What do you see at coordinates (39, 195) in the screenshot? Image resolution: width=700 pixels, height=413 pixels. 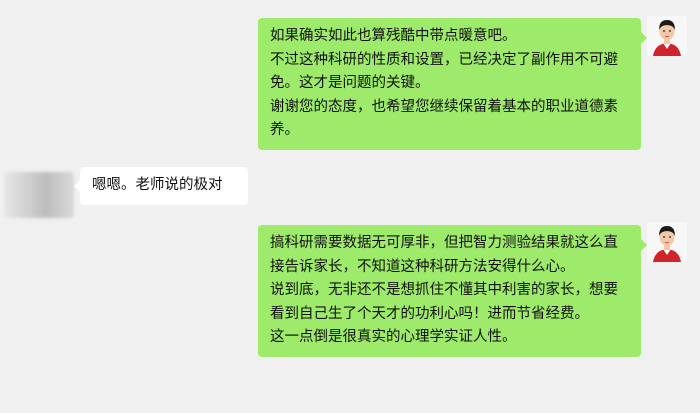 I see `contact-avatar` at bounding box center [39, 195].